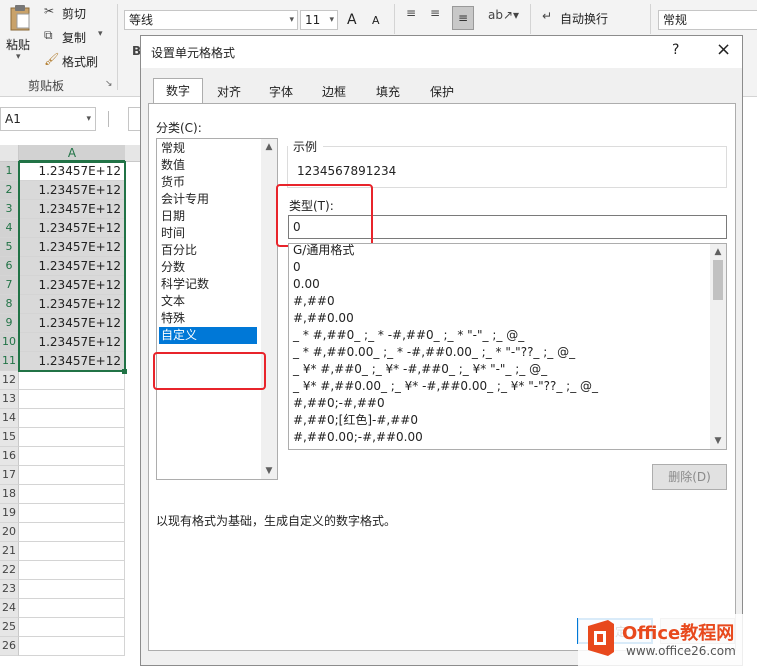 This screenshot has width=757, height=666. What do you see at coordinates (18, 44) in the screenshot?
I see `paste-button: 粘贴` at bounding box center [18, 44].